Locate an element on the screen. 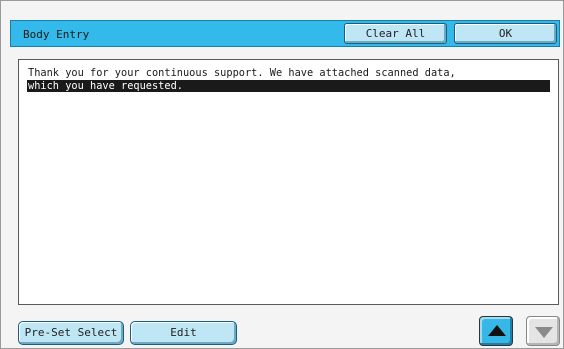  arrow-up-icon is located at coordinates (497, 330).